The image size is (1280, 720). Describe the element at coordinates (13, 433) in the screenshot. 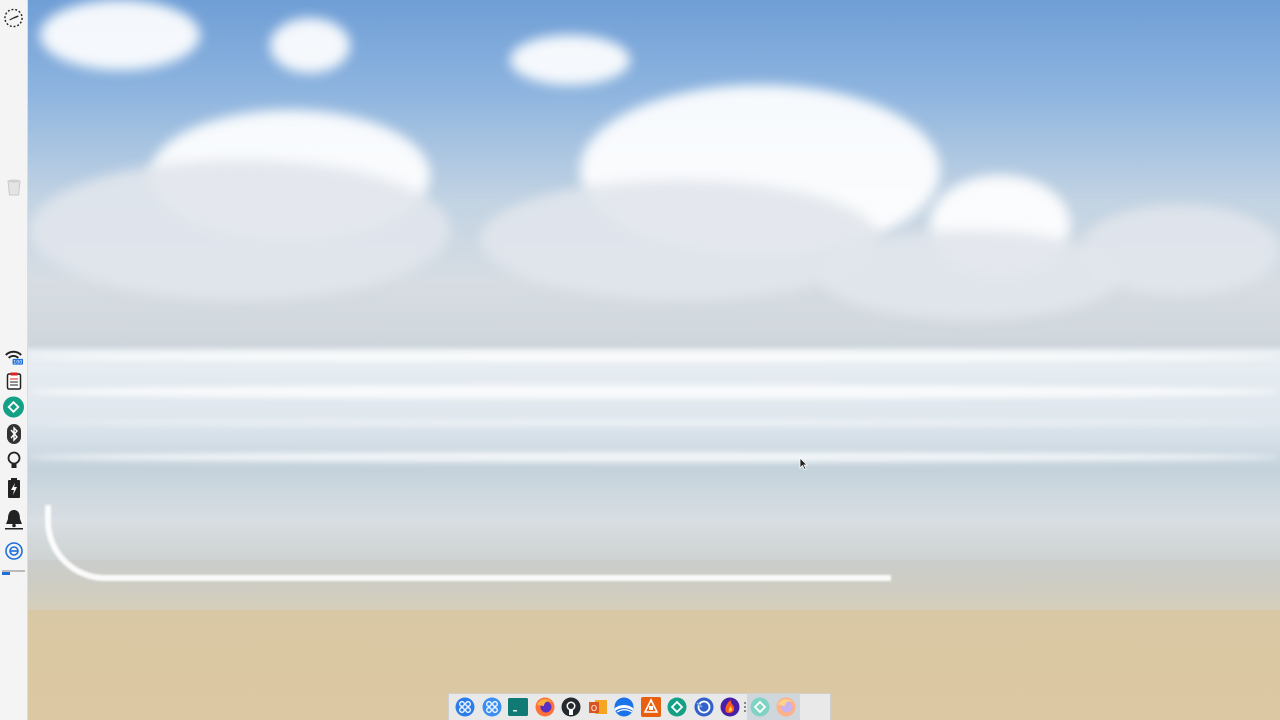

I see `bluetooth-icon` at that location.